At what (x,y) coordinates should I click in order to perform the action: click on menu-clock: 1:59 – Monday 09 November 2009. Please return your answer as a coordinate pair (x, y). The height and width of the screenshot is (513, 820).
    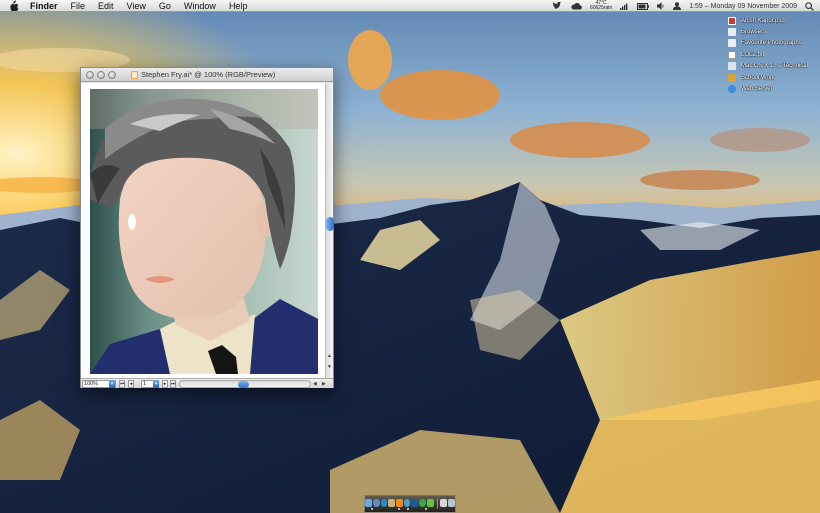
    Looking at the image, I should click on (743, 6).